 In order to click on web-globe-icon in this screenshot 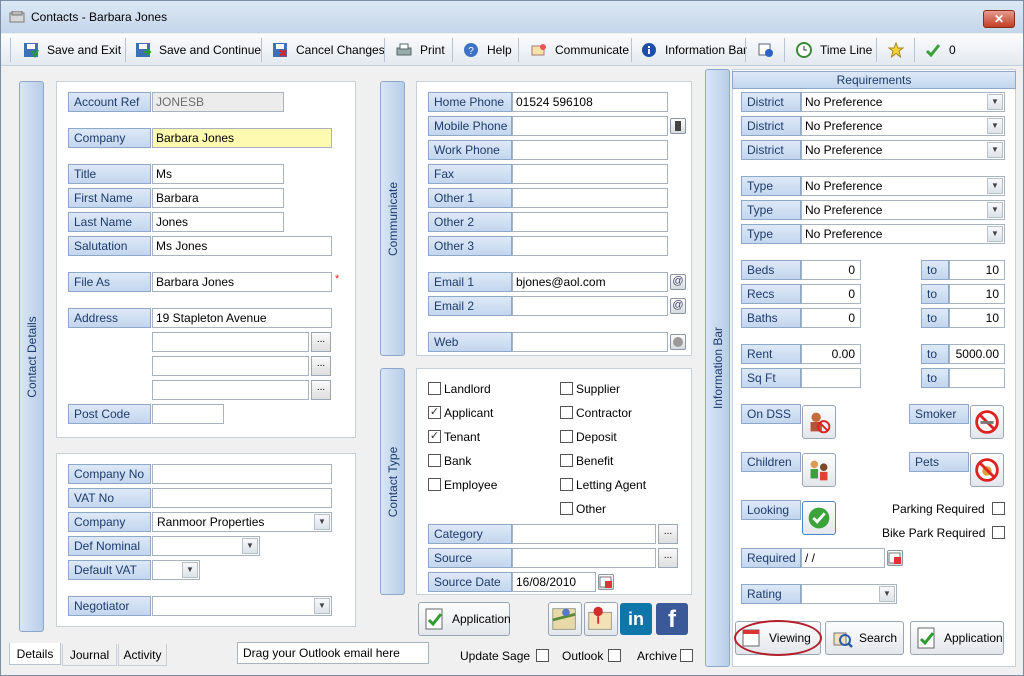, I will do `click(678, 342)`.